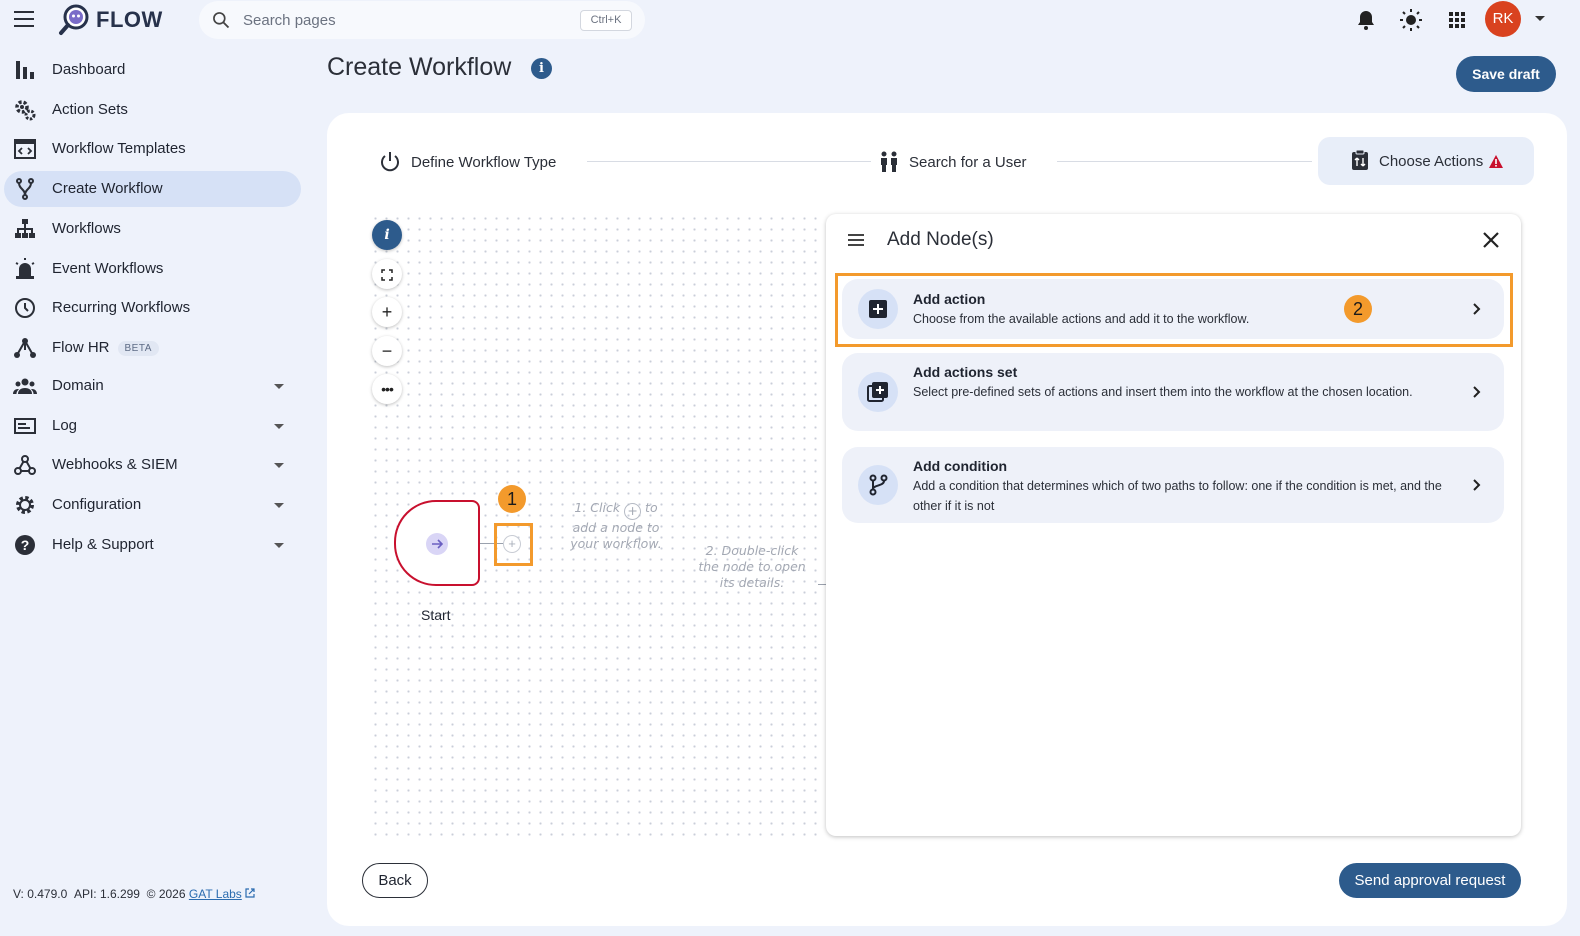 The height and width of the screenshot is (936, 1580). I want to click on apps-grid-icon, so click(1457, 20).